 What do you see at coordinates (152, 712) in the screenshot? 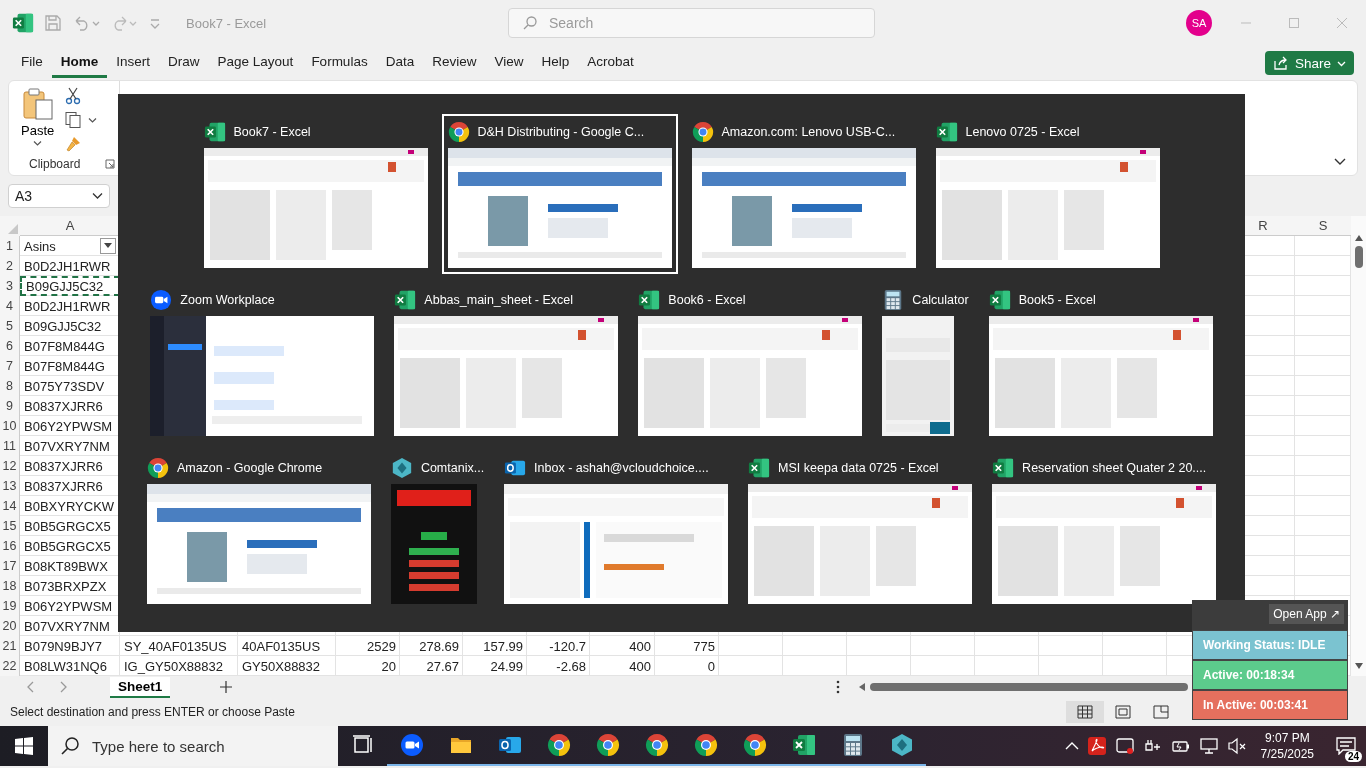
I see `status-message: Select destination and press ENTER or choose Paste` at bounding box center [152, 712].